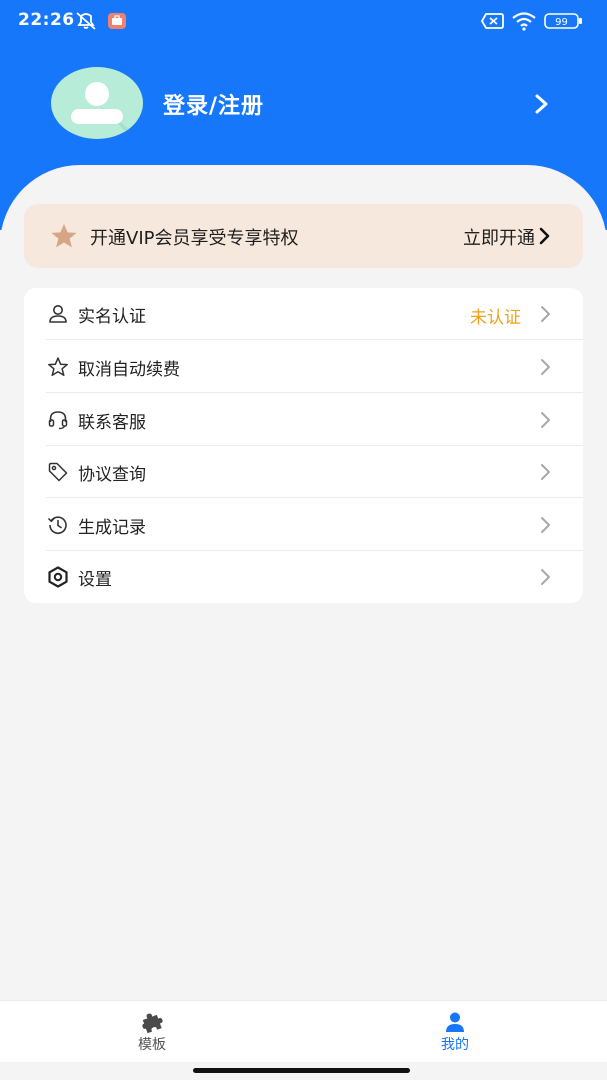 This screenshot has height=1080, width=607. Describe the element at coordinates (455, 1045) in the screenshot. I see `tab-label: 我的` at that location.